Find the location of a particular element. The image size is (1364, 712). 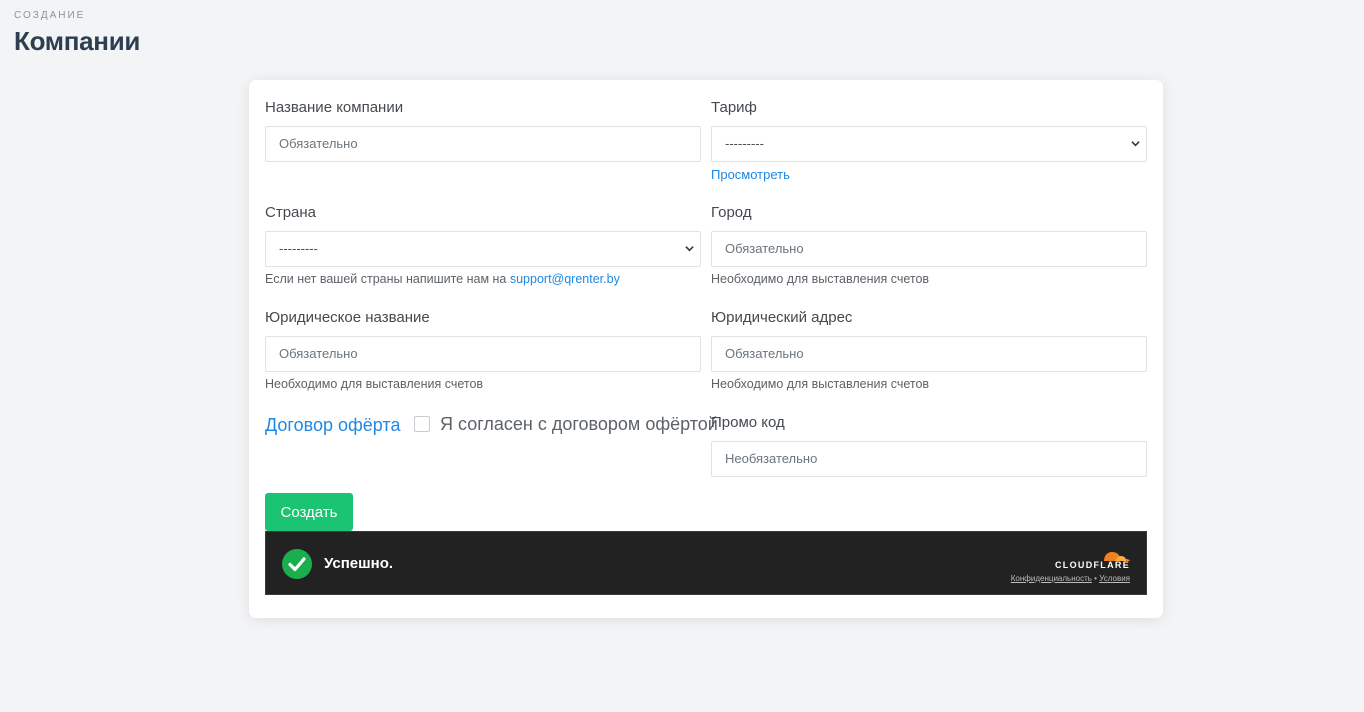

tariff-select: --------- is located at coordinates (929, 144).